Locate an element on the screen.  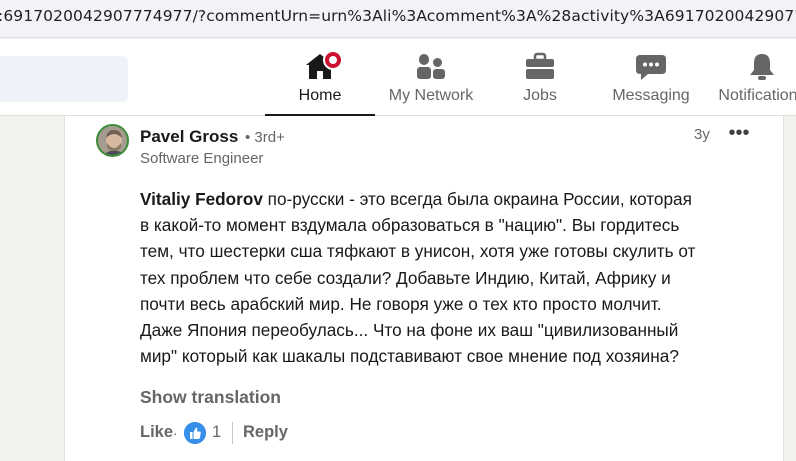
chat-bubble-icon is located at coordinates (651, 67).